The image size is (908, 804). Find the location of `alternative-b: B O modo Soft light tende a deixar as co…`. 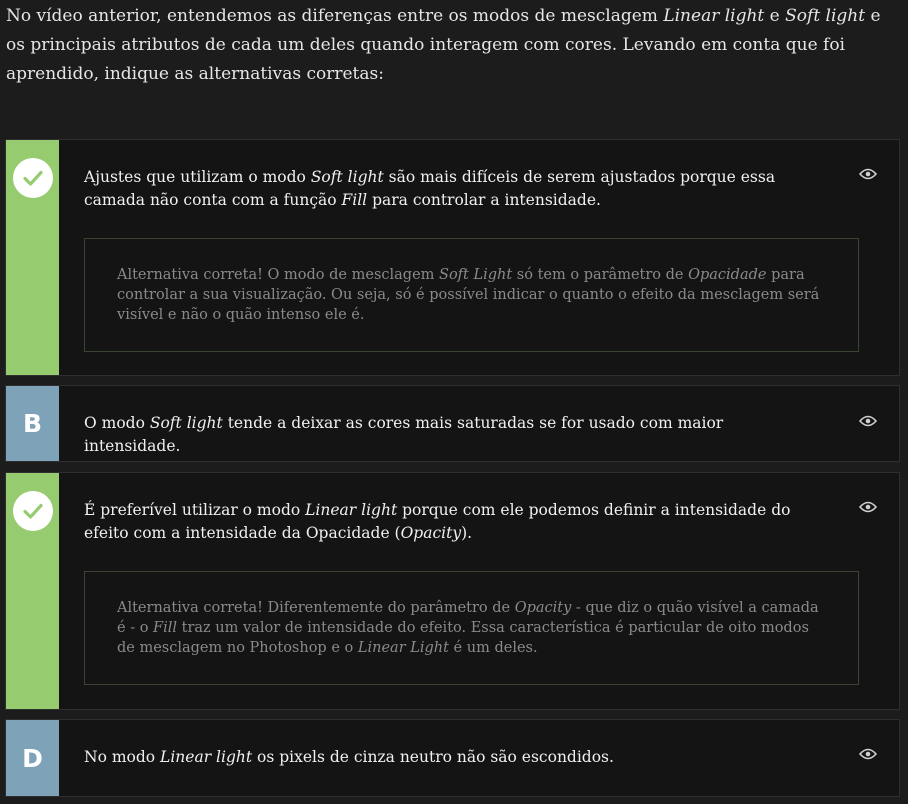

alternative-b: B O modo Soft light tende a deixar as co… is located at coordinates (452, 423).